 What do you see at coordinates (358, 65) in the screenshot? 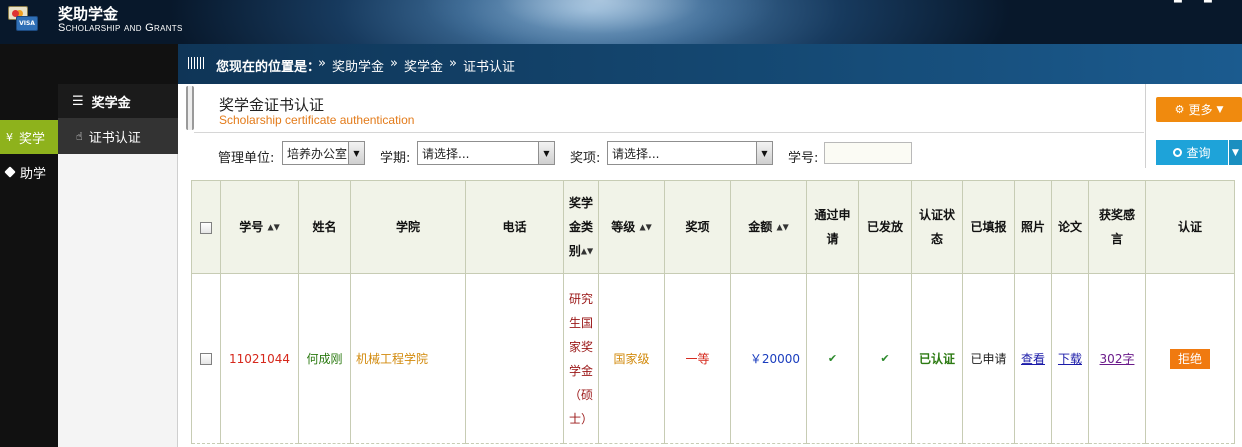
I see `breadcrumb-item-home: 奖助学金` at bounding box center [358, 65].